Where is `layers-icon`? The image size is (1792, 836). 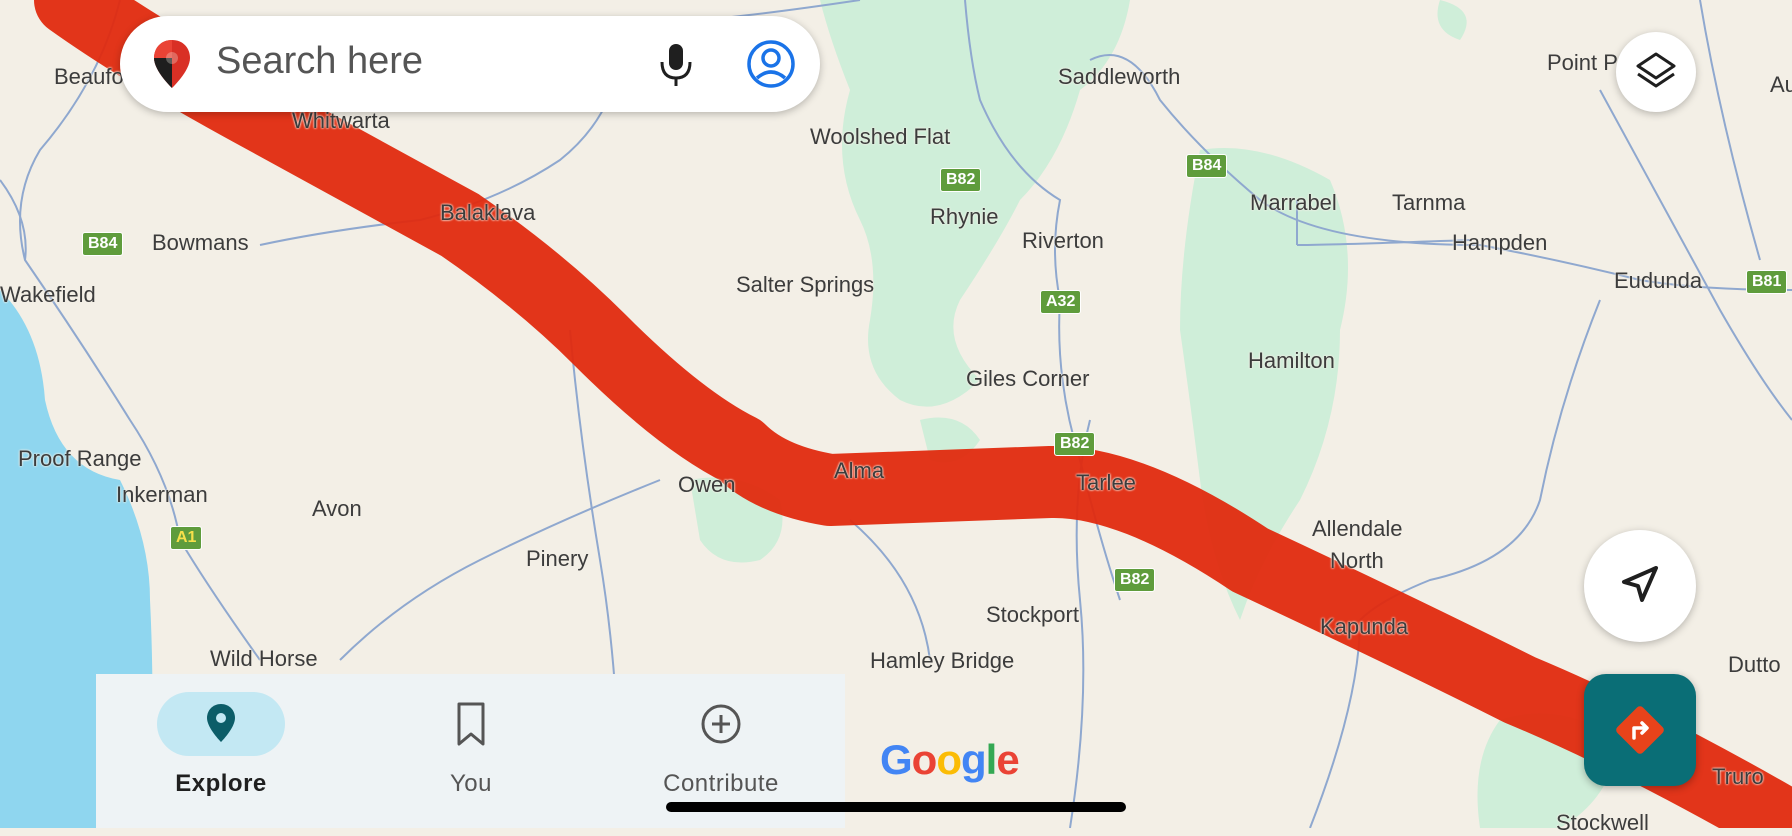 layers-icon is located at coordinates (1656, 70).